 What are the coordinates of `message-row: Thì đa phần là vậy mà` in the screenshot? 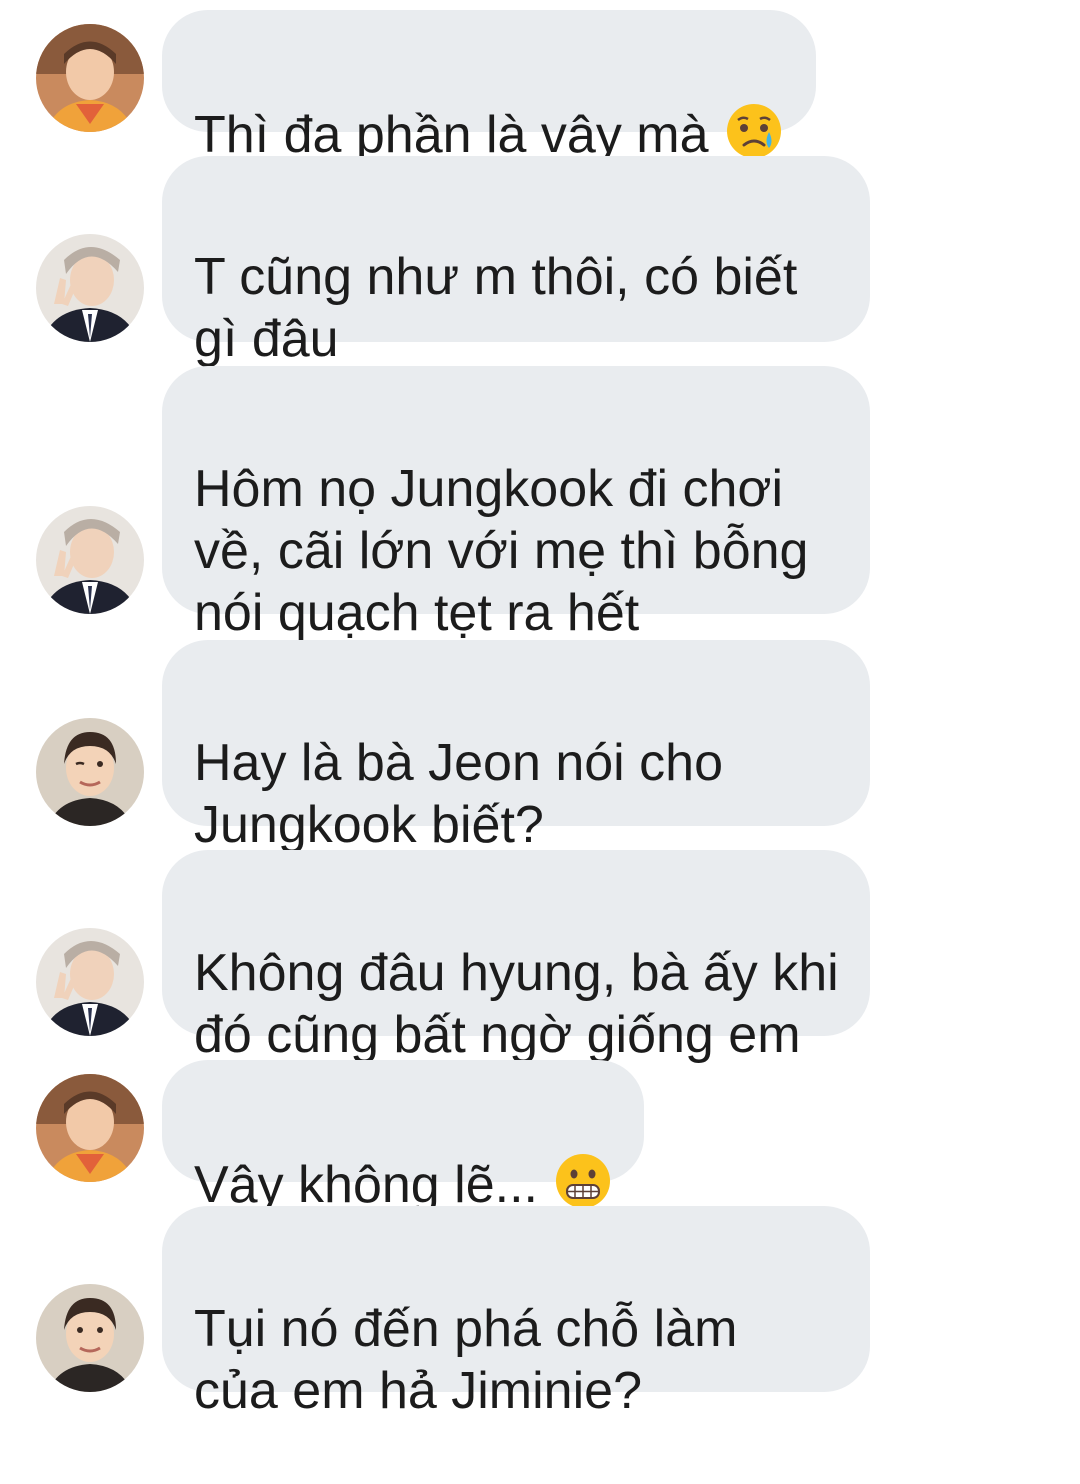 It's located at (540, 87).